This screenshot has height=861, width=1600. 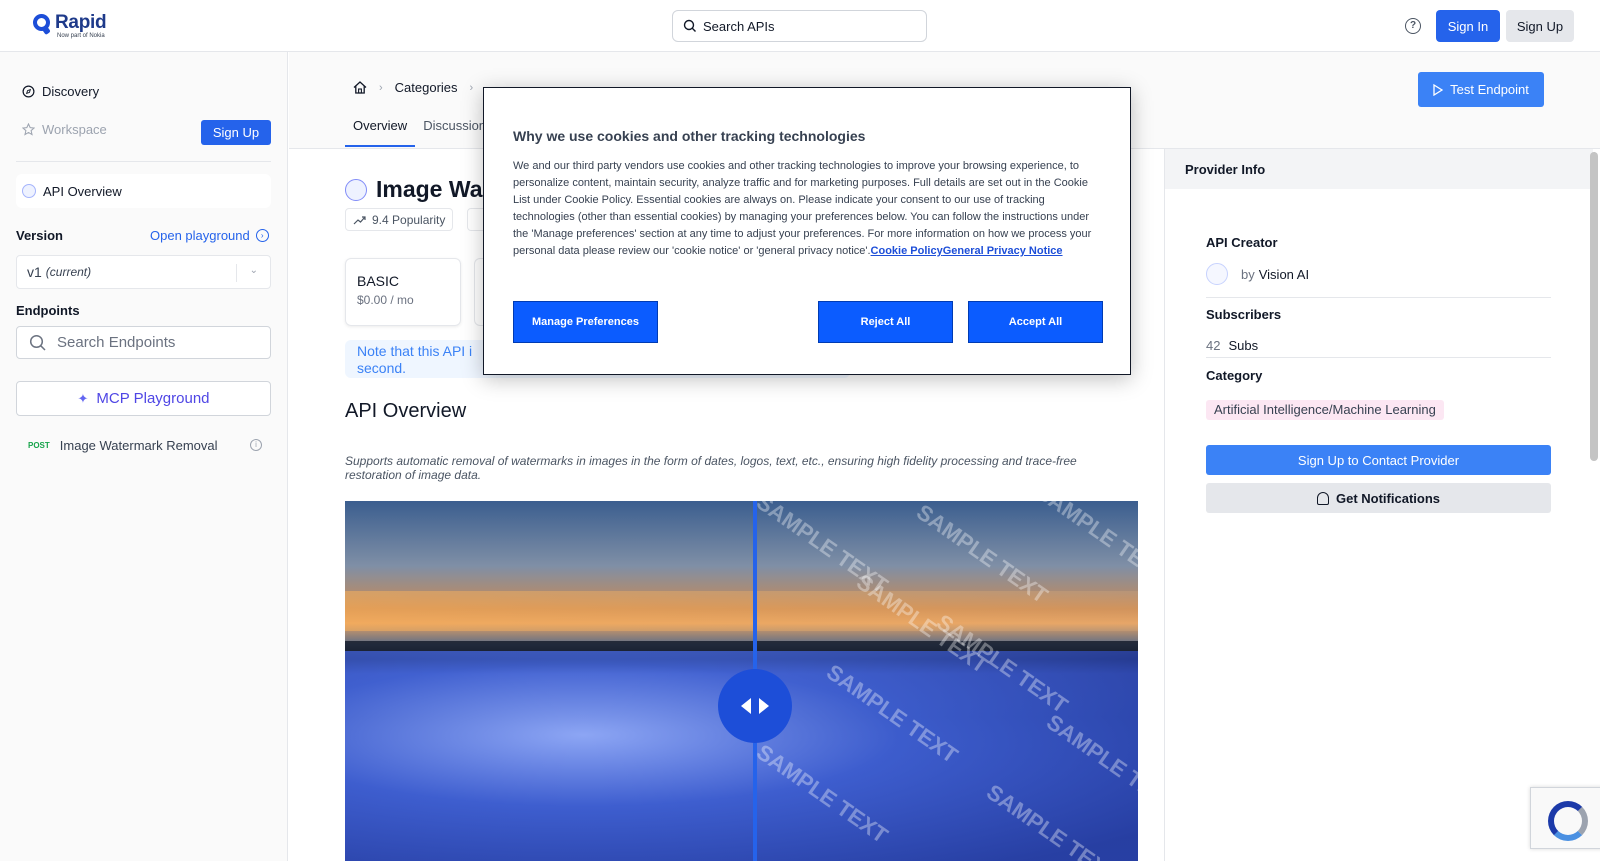 I want to click on rapid-logo-icon, so click(x=42, y=24).